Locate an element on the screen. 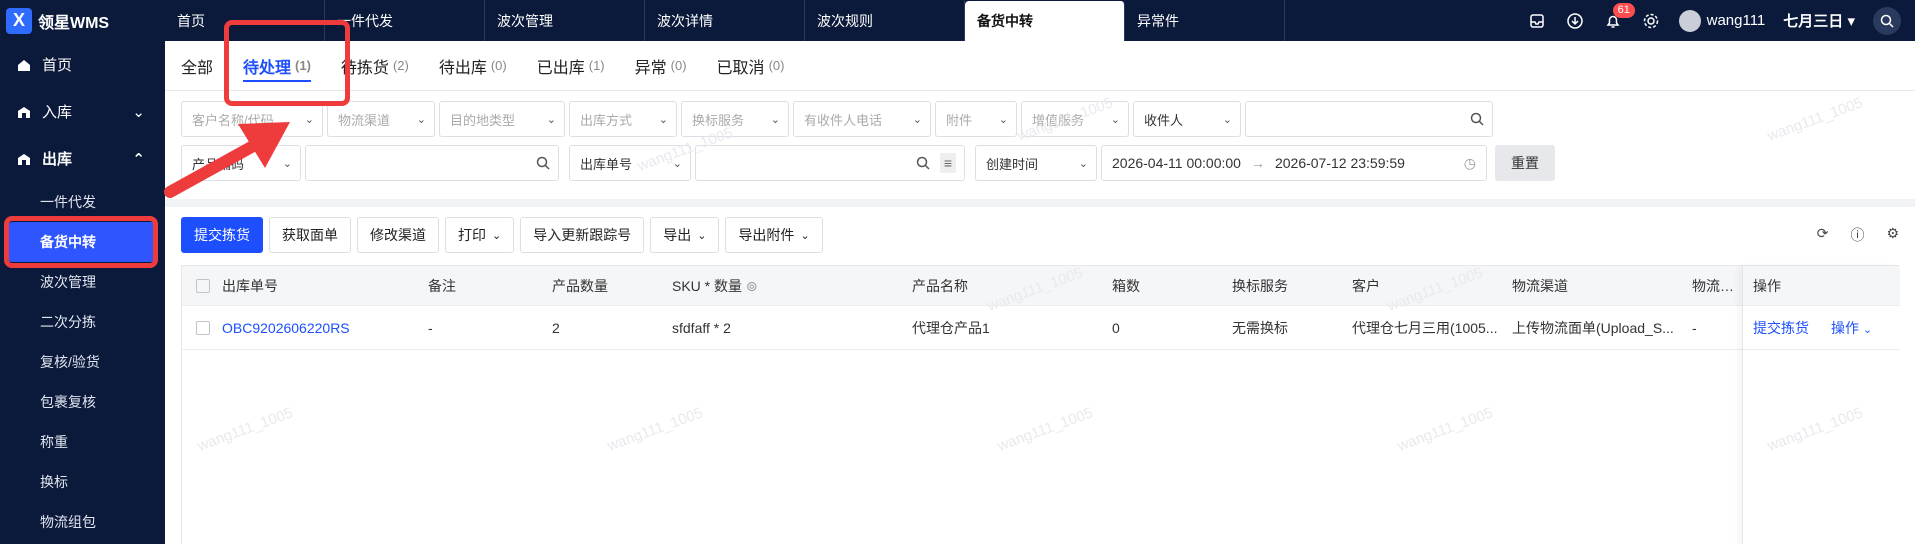  tab-shipped: 已出库 (1) is located at coordinates (571, 66).